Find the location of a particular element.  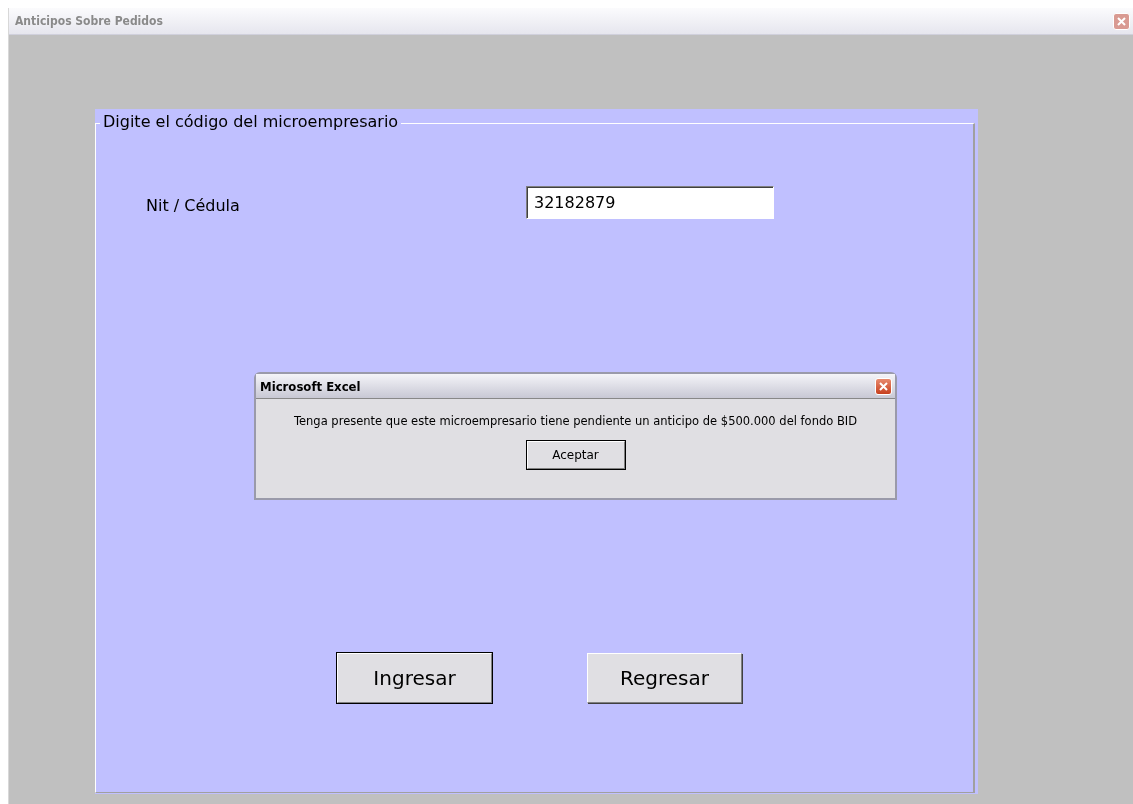

window-title: Anticipos Sobre Pedidos is located at coordinates (89, 21).